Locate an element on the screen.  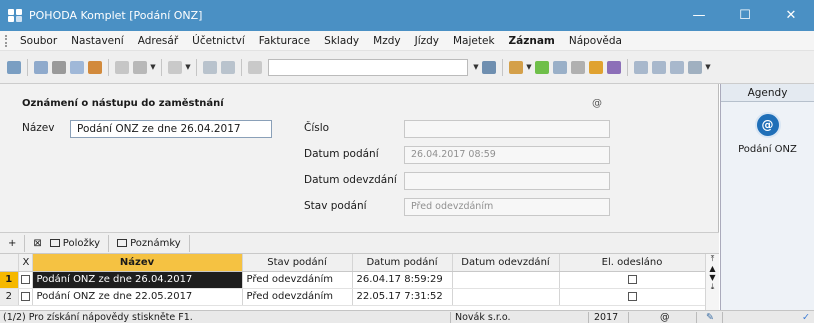
pen-icon: ✎ is located at coordinates (710, 317).